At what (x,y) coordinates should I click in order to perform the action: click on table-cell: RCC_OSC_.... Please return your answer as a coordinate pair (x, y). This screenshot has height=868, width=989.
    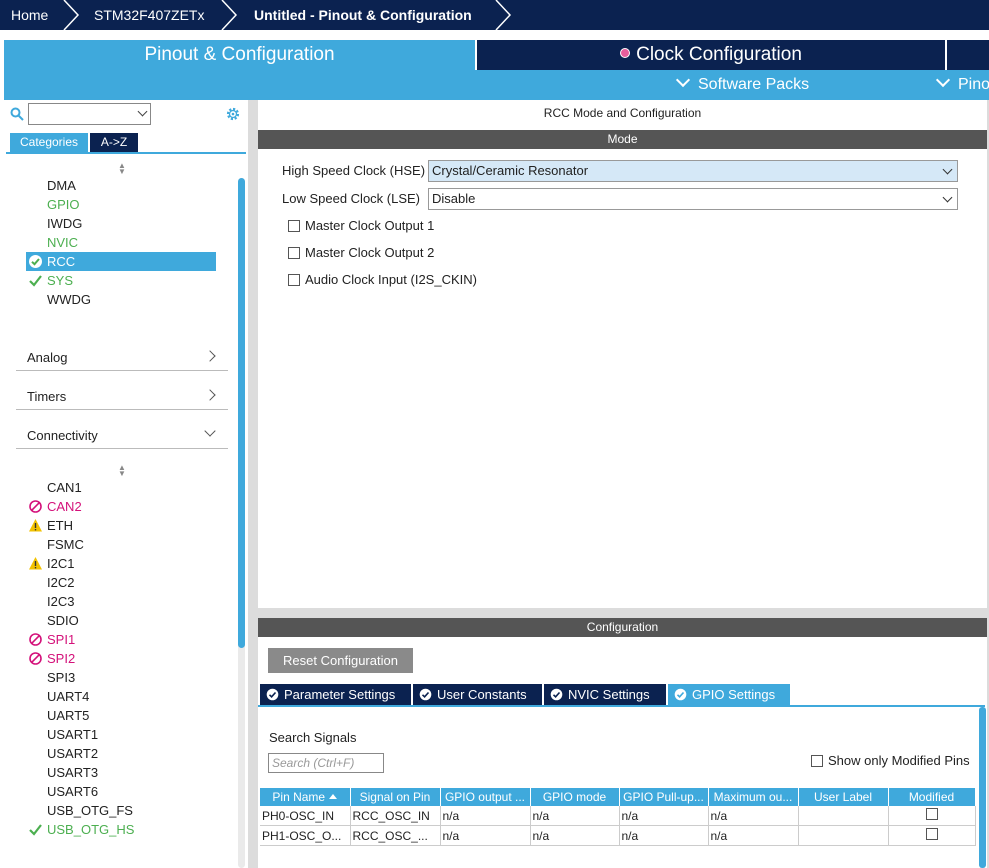
    Looking at the image, I should click on (395, 835).